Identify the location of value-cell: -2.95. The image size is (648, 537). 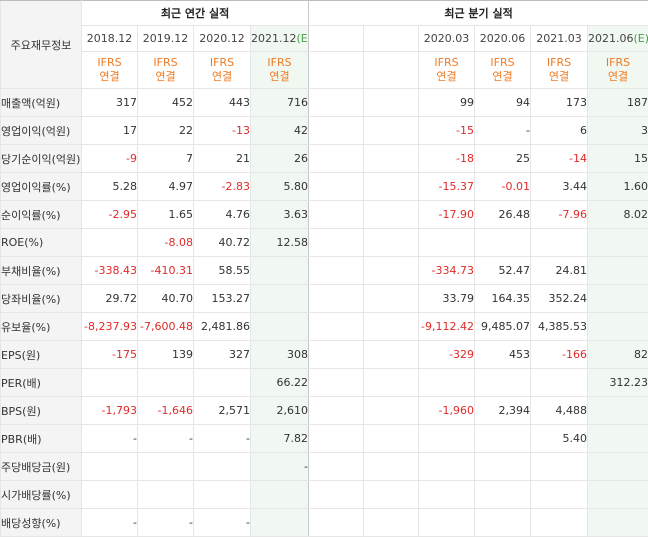
(109, 214).